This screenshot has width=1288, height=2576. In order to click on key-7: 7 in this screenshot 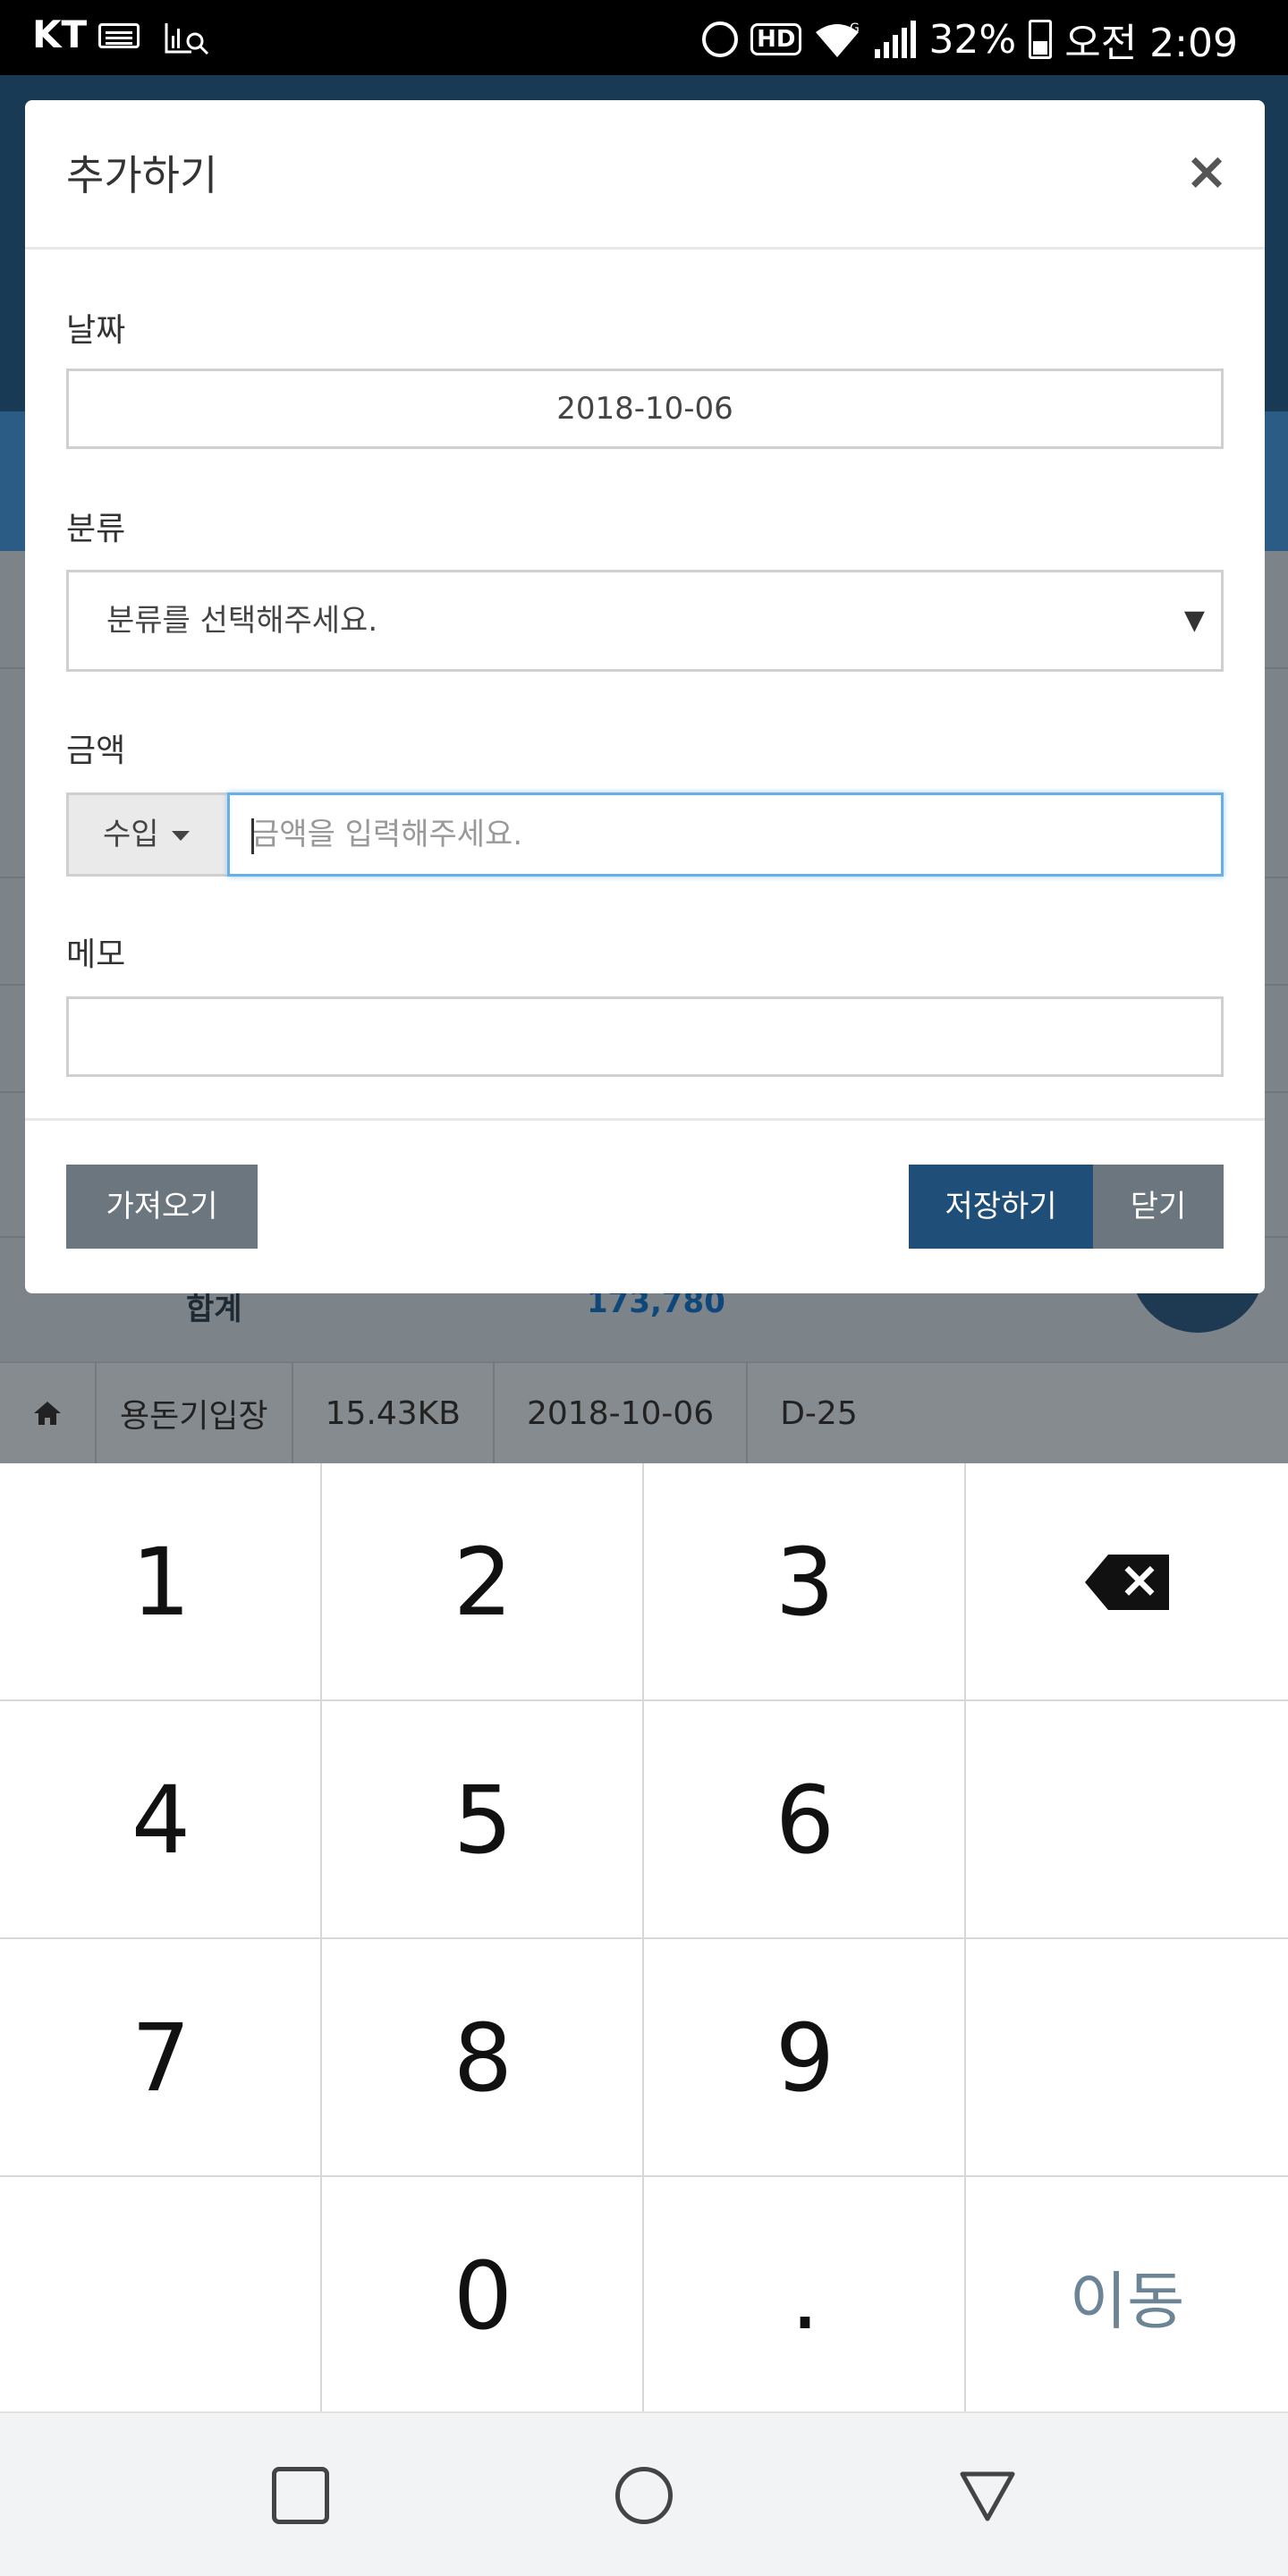, I will do `click(161, 2058)`.